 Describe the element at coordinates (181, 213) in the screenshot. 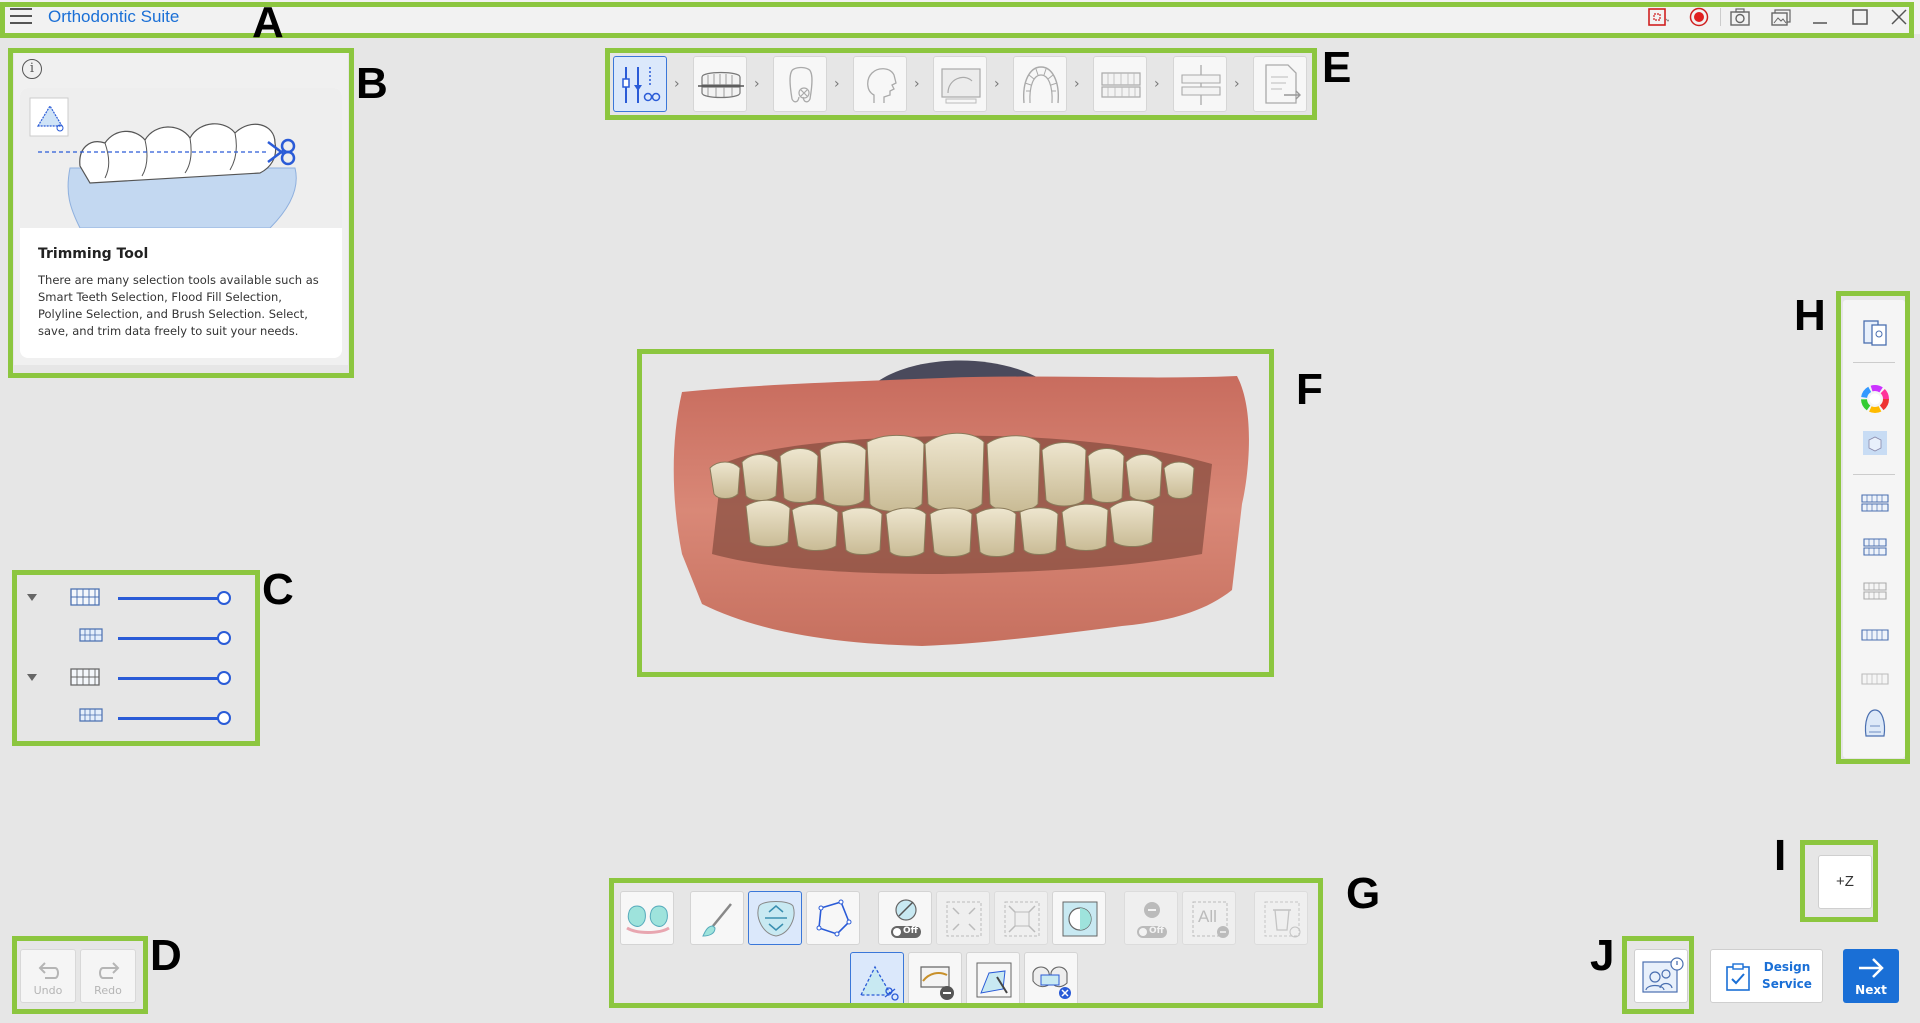

I see `highlight-box-b` at that location.